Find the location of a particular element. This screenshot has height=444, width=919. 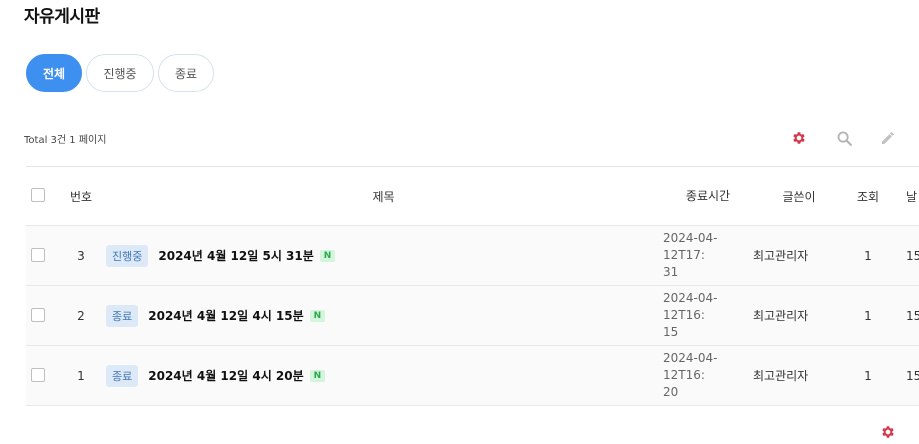

row-subject: 종료 2024년 4월 12일 4시 20분 N is located at coordinates (383, 375).